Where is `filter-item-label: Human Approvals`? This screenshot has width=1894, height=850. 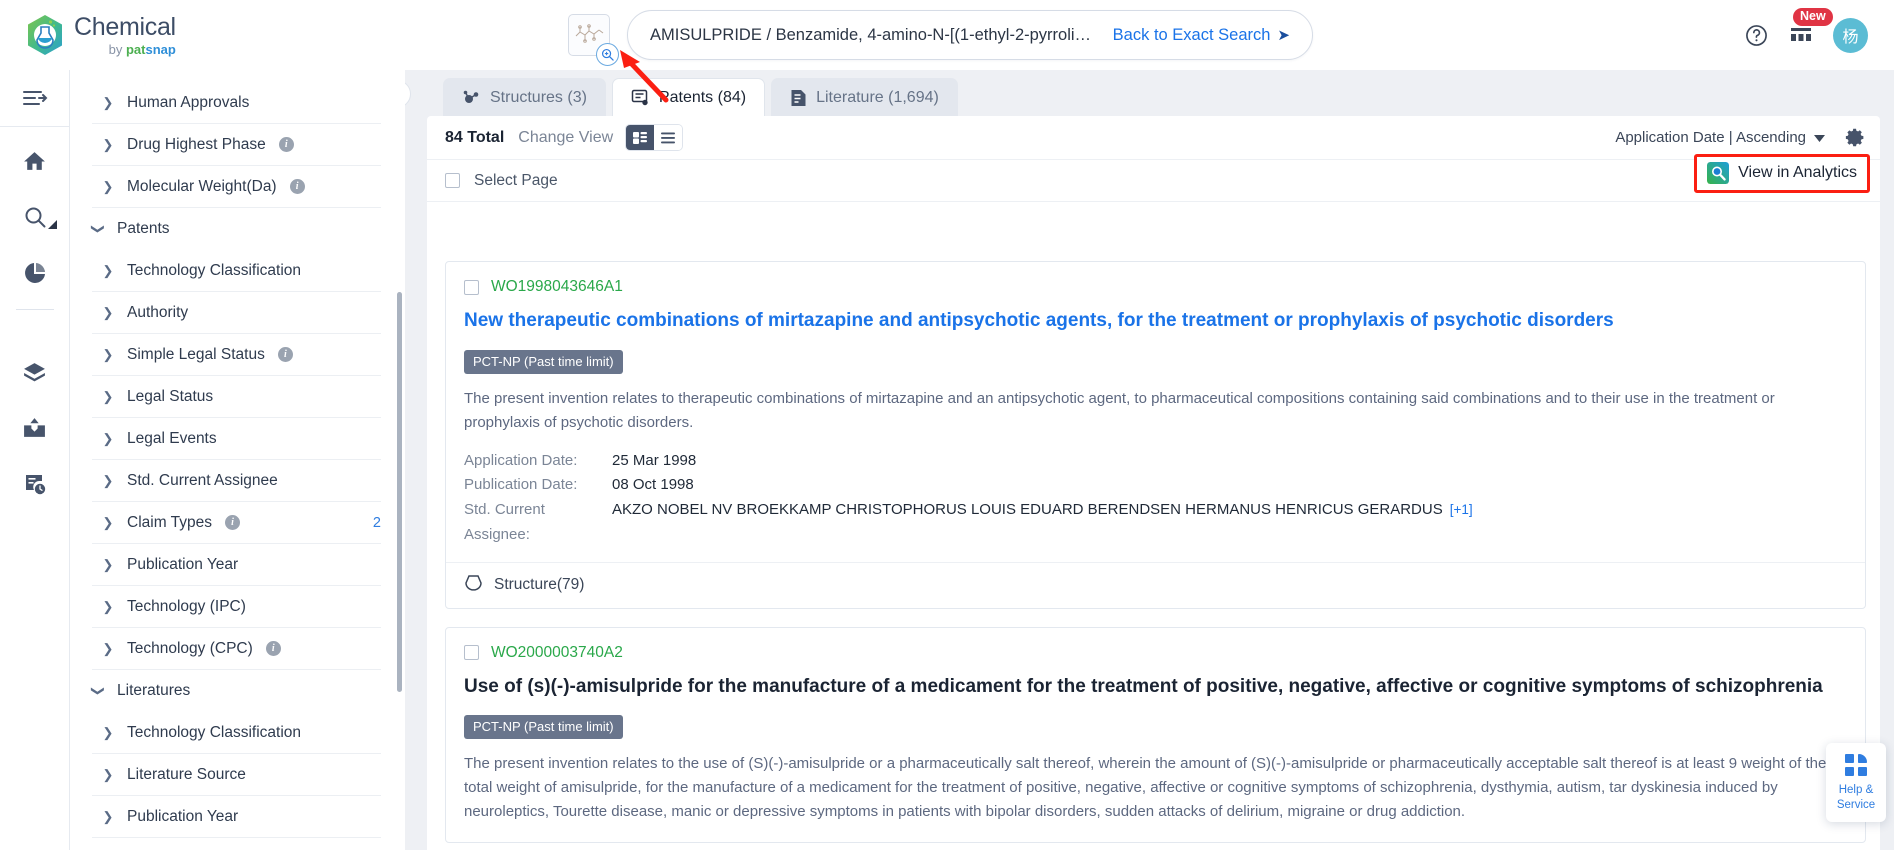
filter-item-label: Human Approvals is located at coordinates (188, 102).